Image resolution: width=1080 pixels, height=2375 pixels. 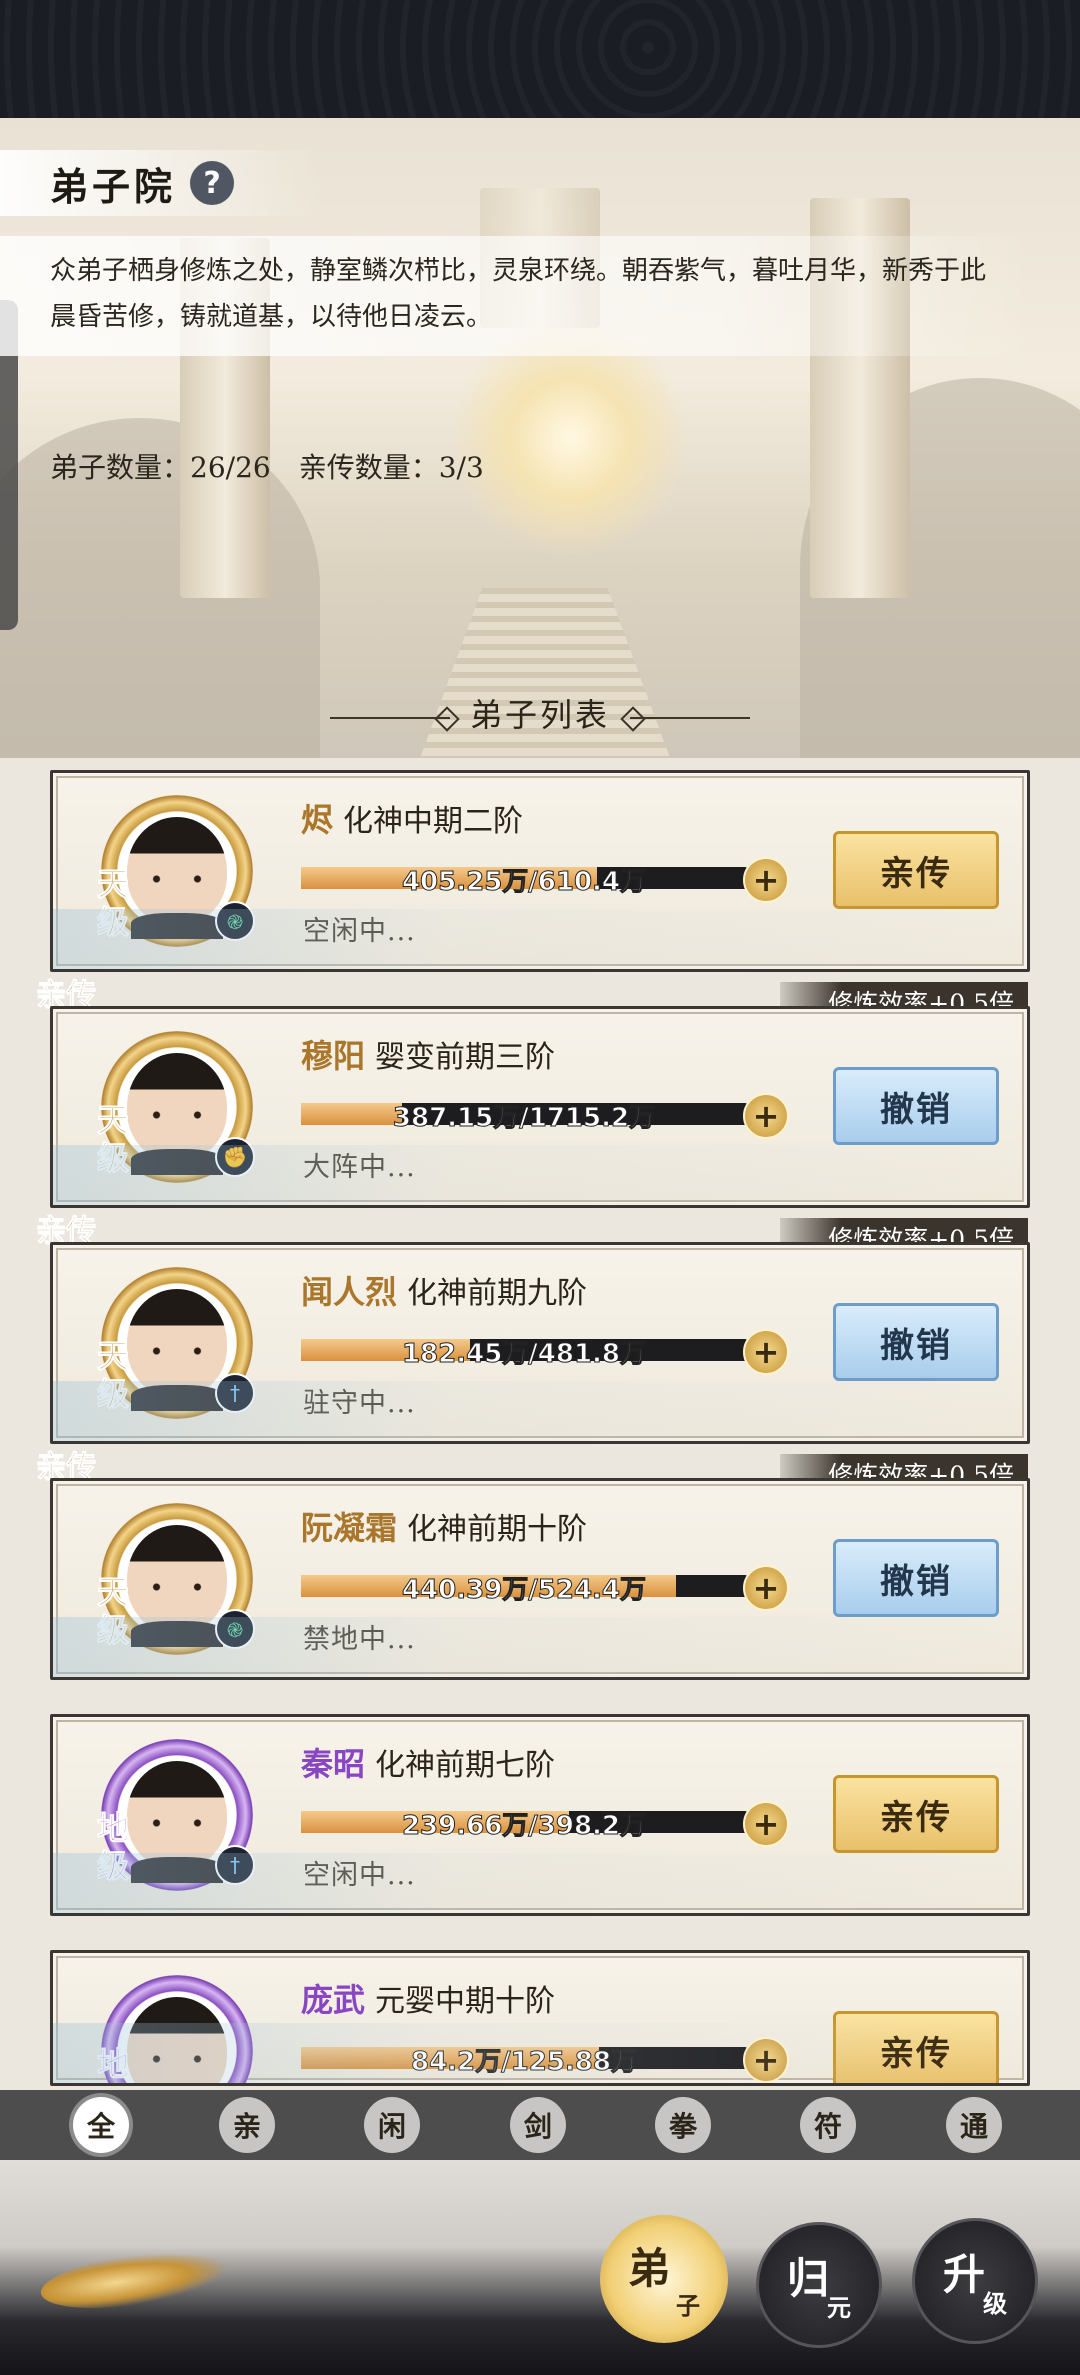 I want to click on progress-text: 182.45万/481.8万, so click(x=524, y=1354).